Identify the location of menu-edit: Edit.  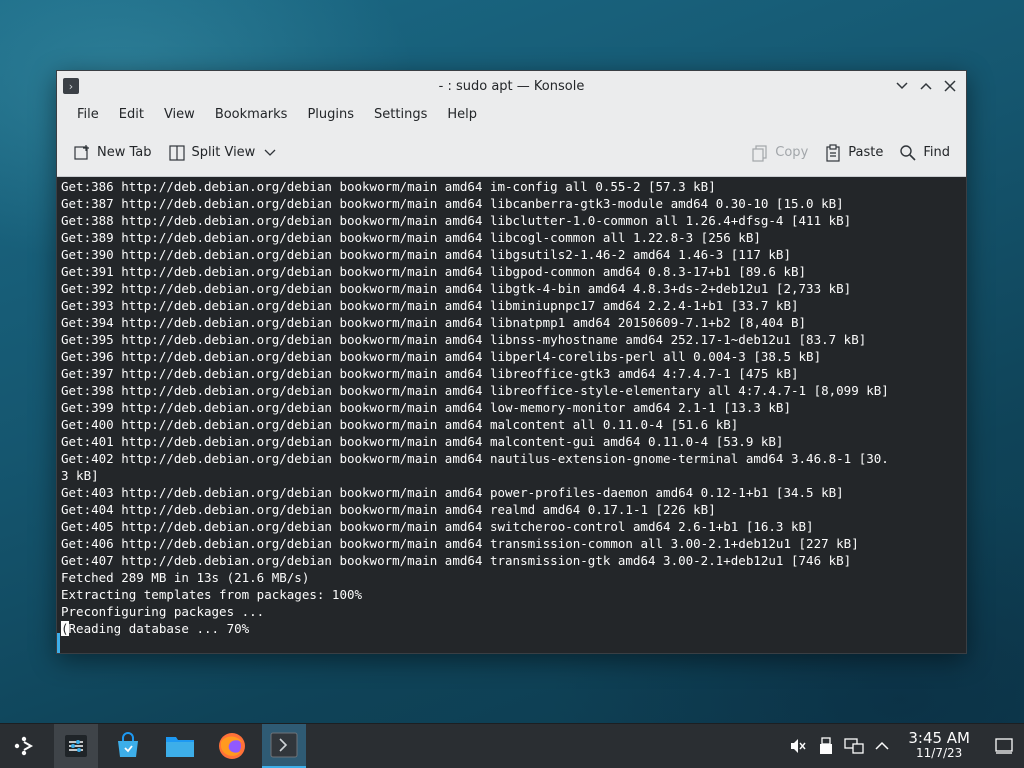
(131, 115).